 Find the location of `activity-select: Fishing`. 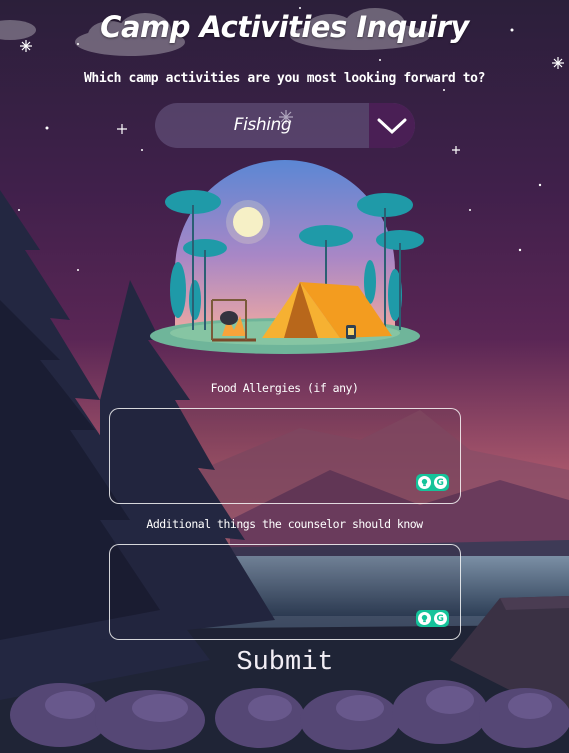

activity-select: Fishing is located at coordinates (285, 125).